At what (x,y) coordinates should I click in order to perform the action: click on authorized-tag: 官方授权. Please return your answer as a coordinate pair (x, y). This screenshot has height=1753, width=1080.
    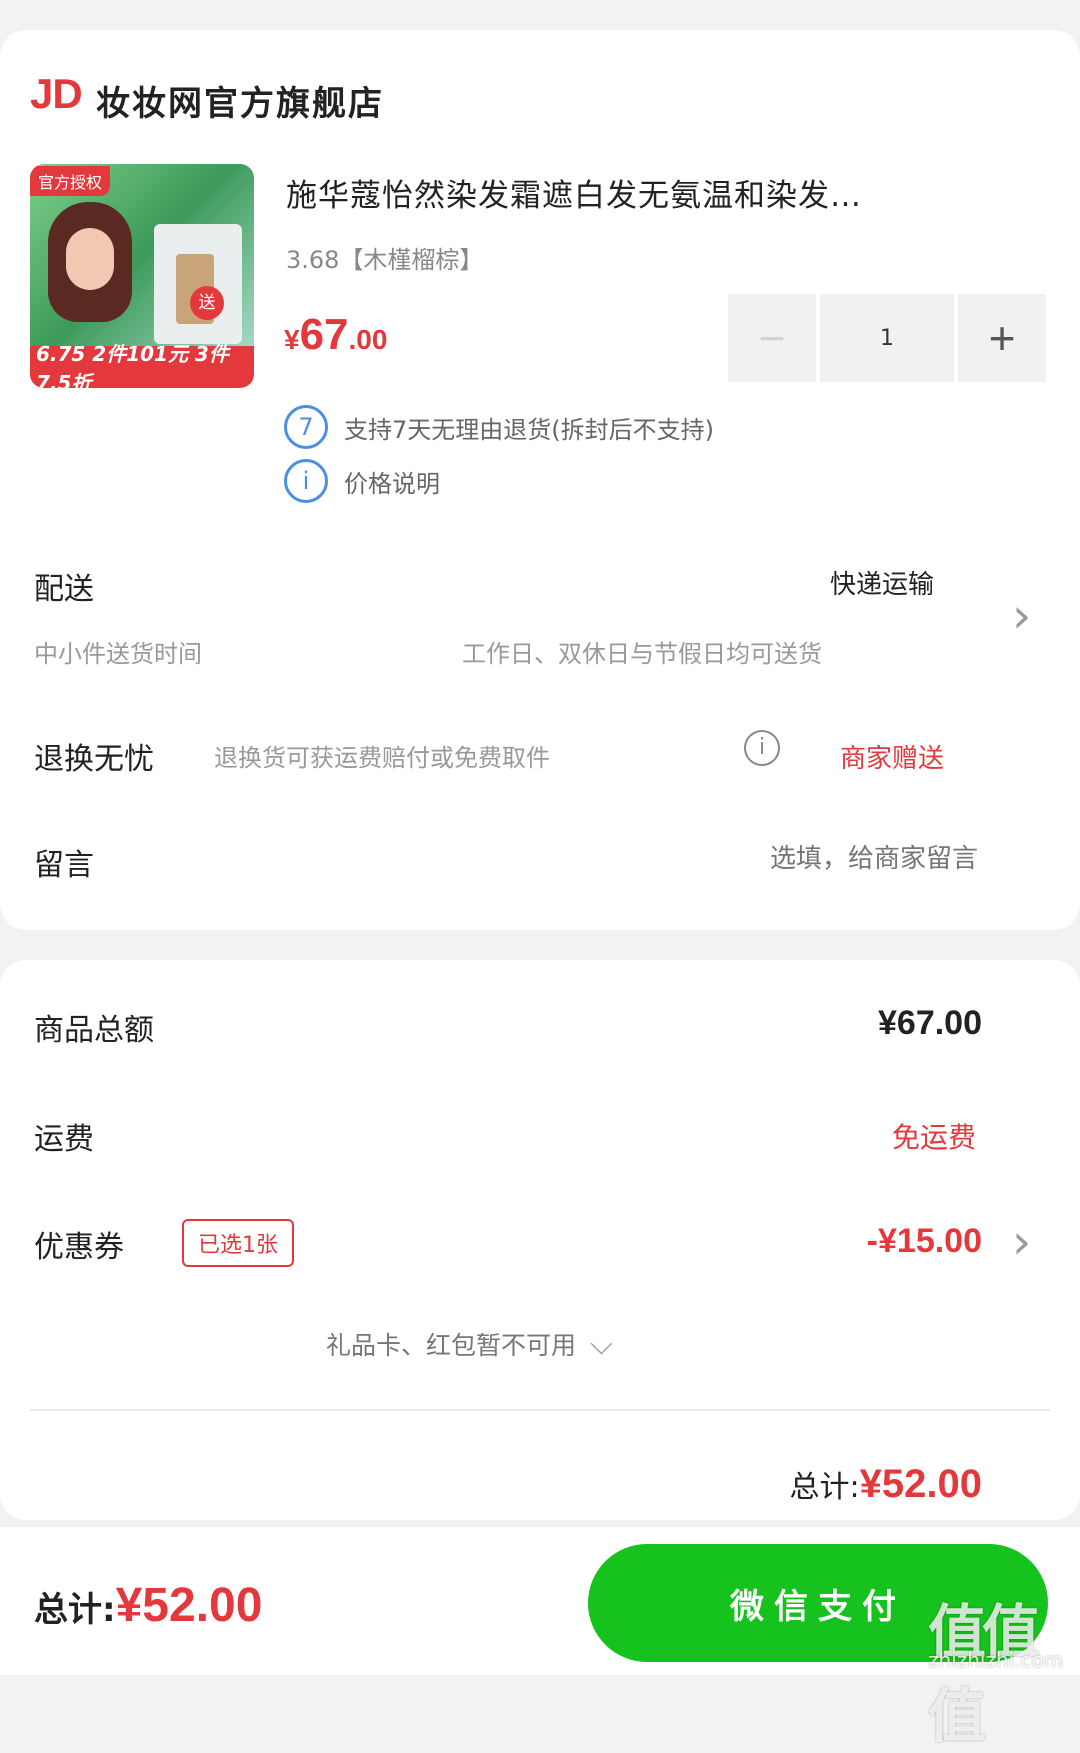
    Looking at the image, I should click on (70, 181).